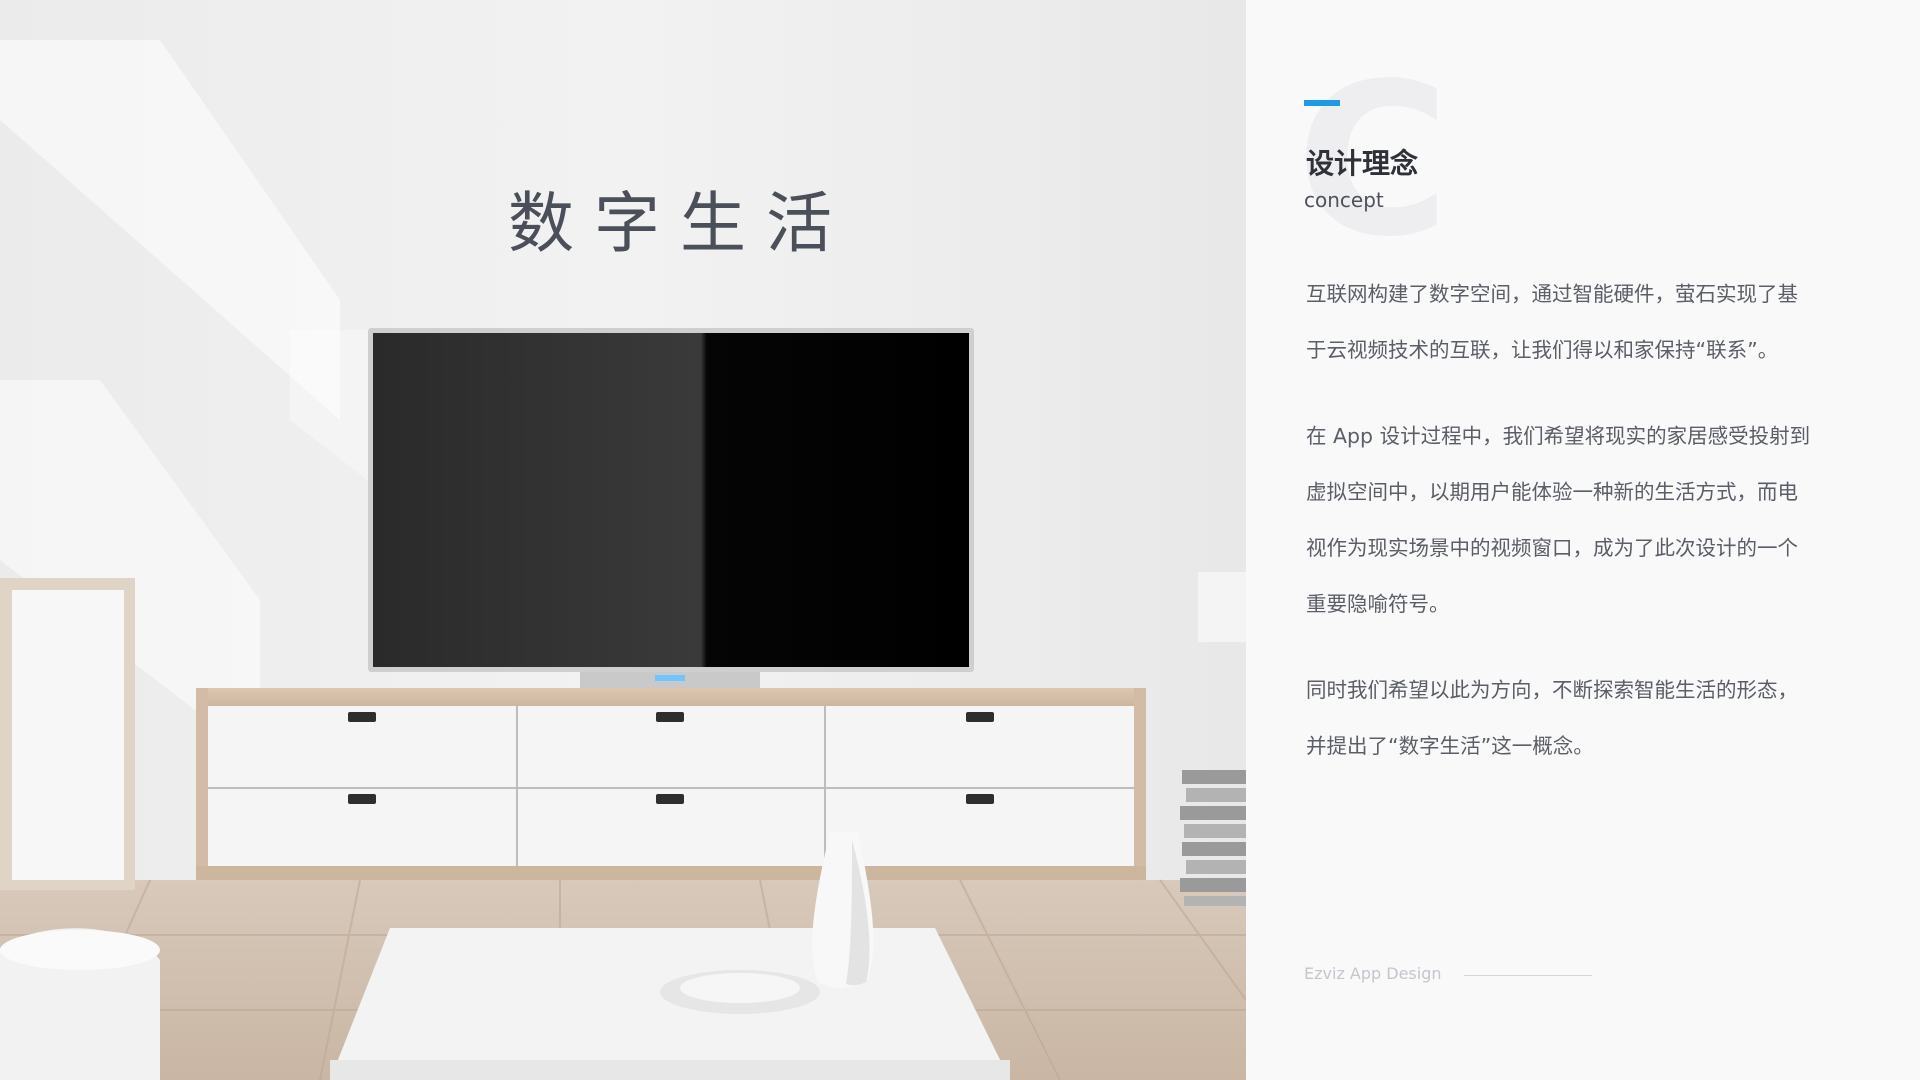  I want to click on paragraph-3: 同时我们希望以此为方向，不断探索智能生活的形态， 并提出了“数字生活”这一概念。, so click(1586, 718).